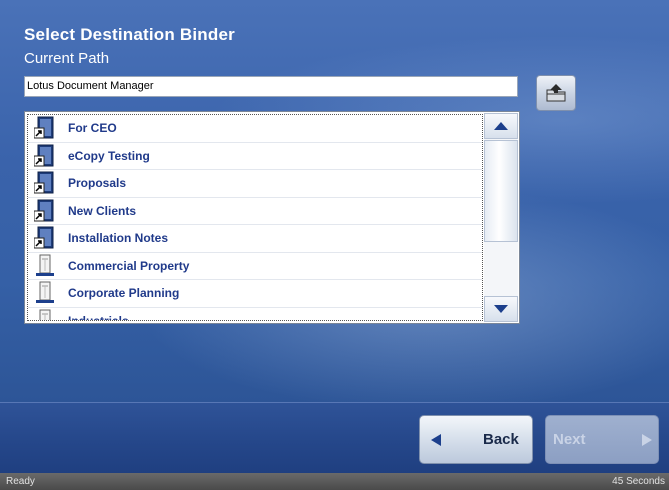 This screenshot has height=490, width=669. Describe the element at coordinates (118, 238) in the screenshot. I see `list-item-label: Installation Notes` at that location.